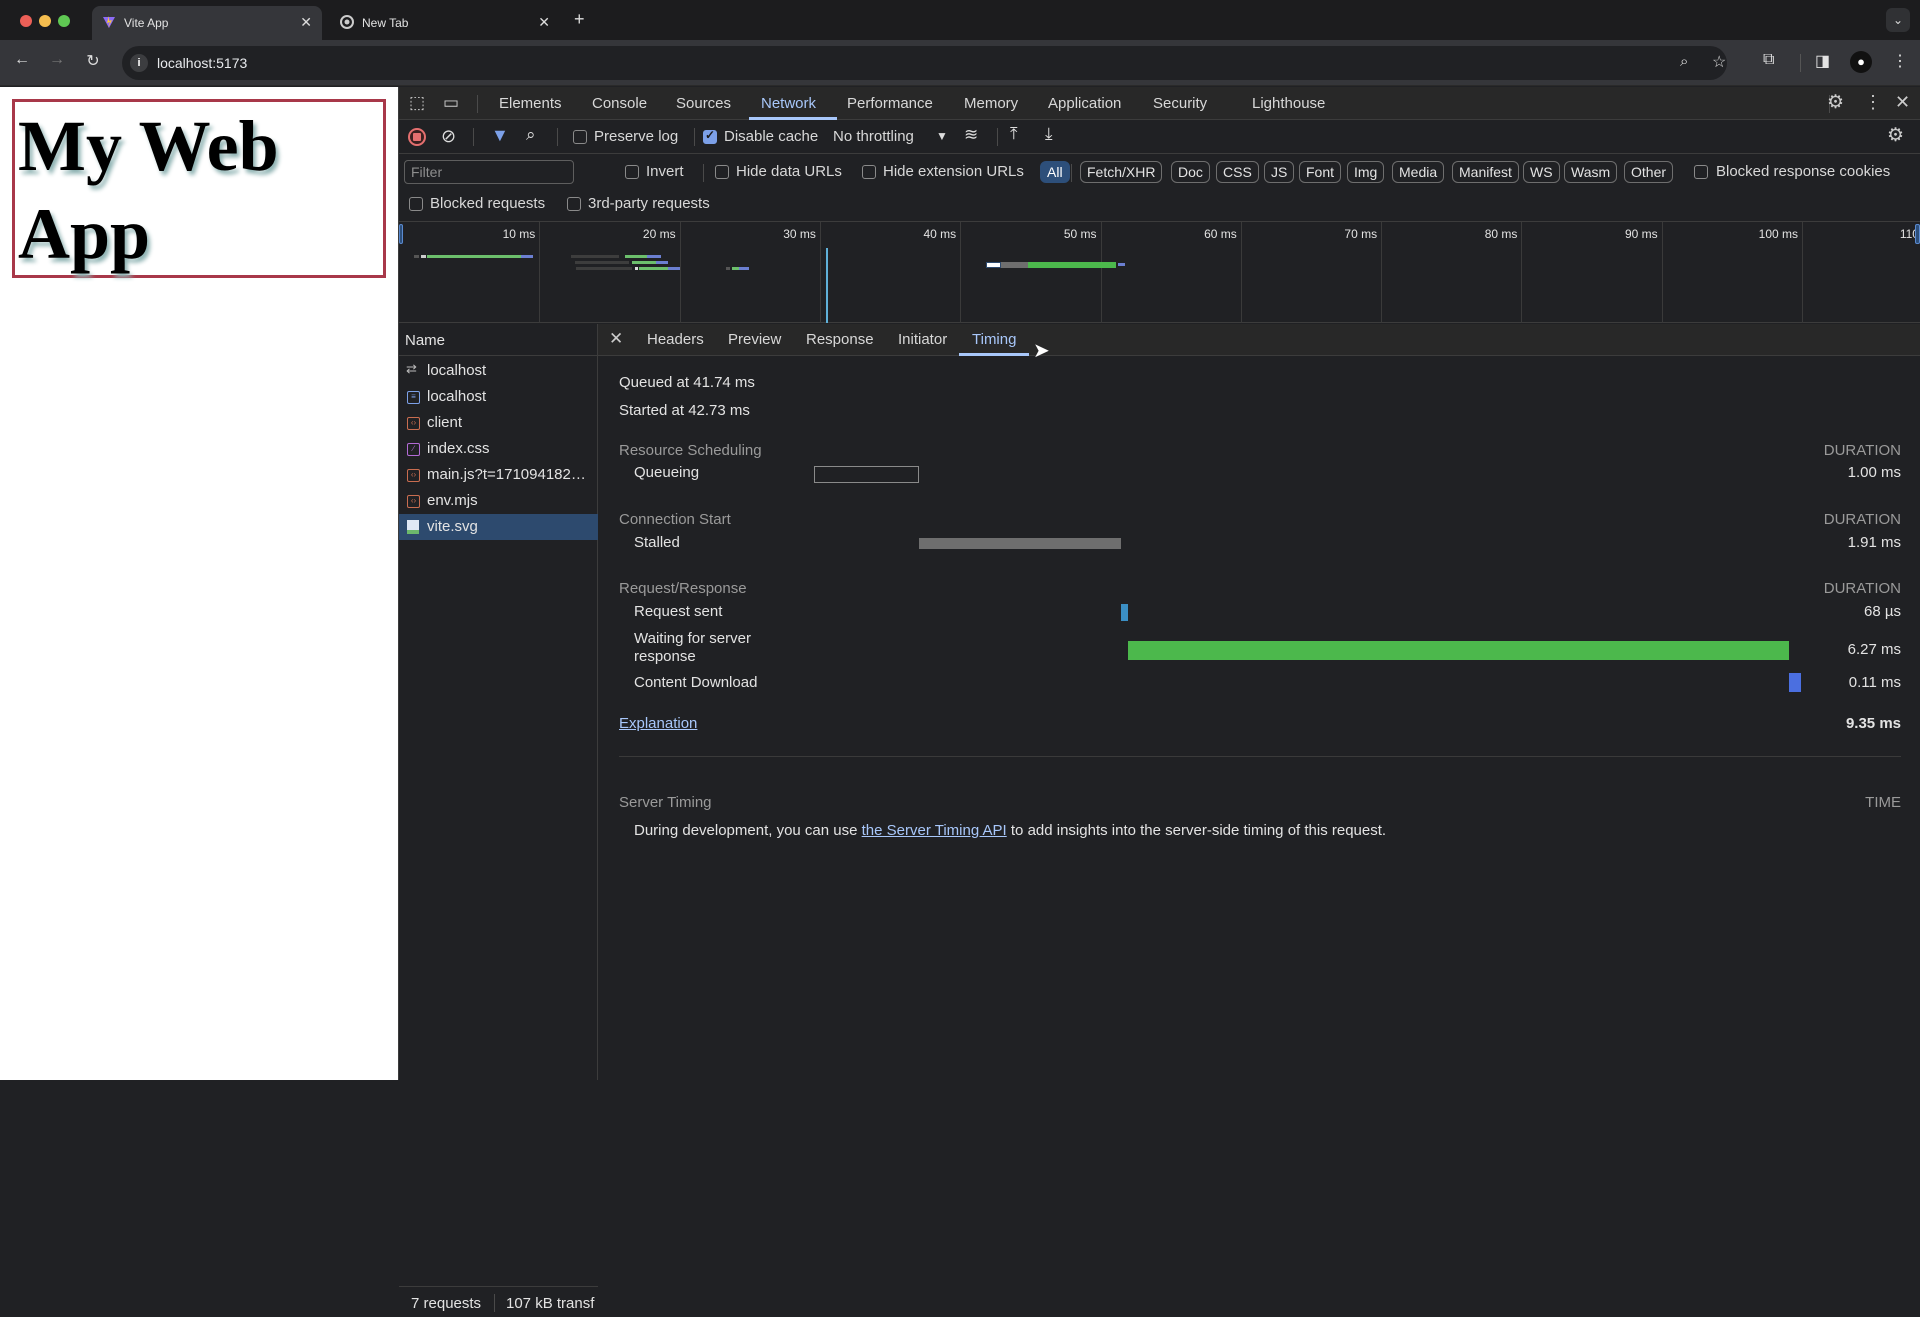 The height and width of the screenshot is (1317, 1920). What do you see at coordinates (1895, 135) in the screenshot?
I see `network-settings-gear-icon: ⚙` at bounding box center [1895, 135].